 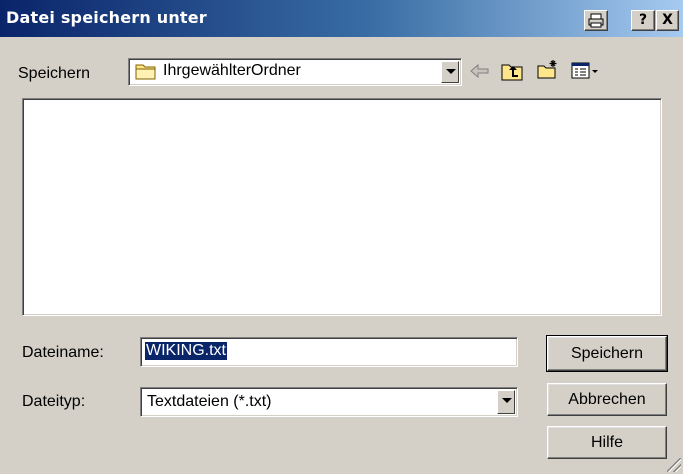 What do you see at coordinates (329, 402) in the screenshot?
I see `filetype-select: Textdateien (*.txt)` at bounding box center [329, 402].